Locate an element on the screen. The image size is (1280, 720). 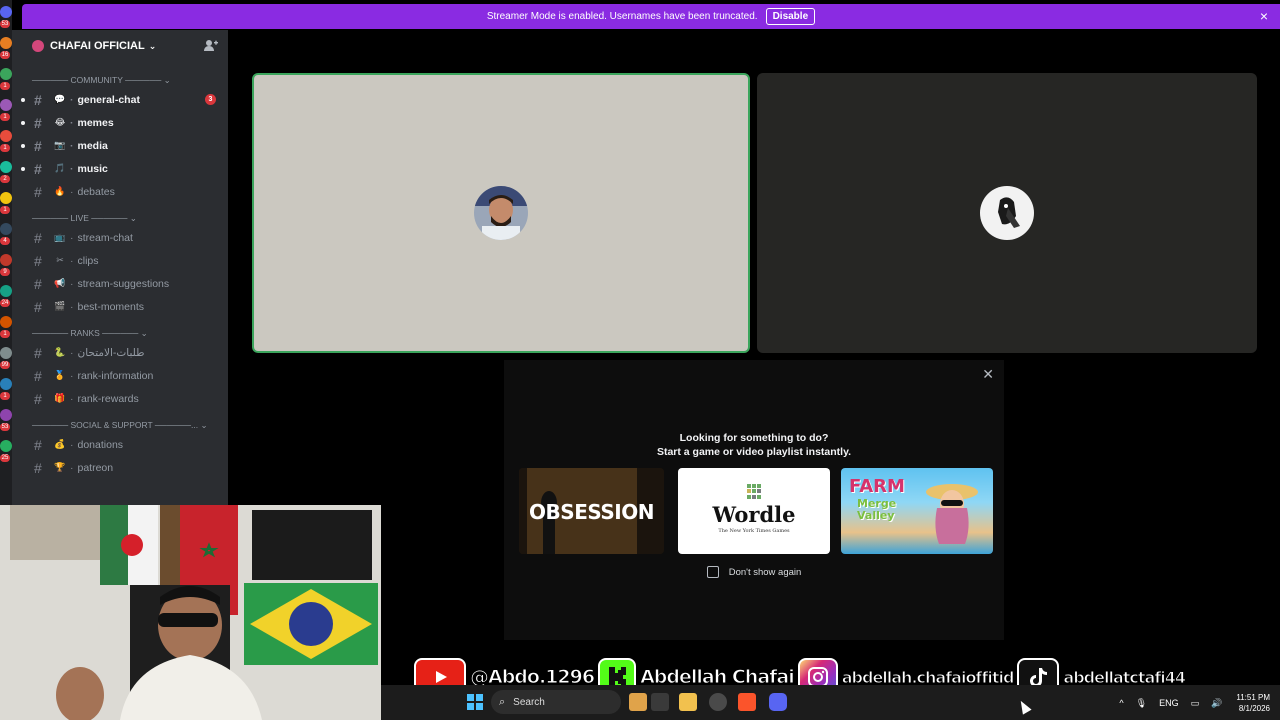
game-card-wordle: Wordle The New York Times Games is located at coordinates (754, 511).